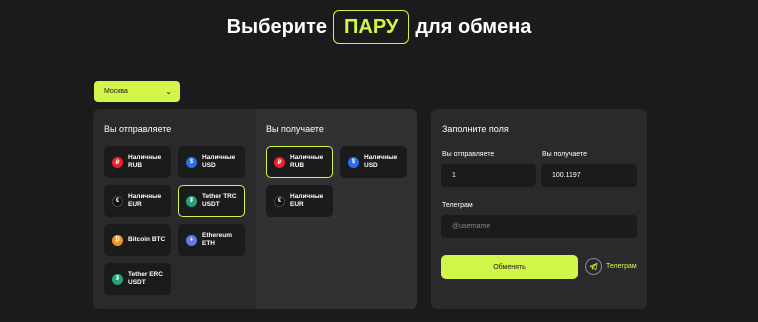 The image size is (758, 322). I want to click on send-option-rub: ₽ Наличные RUB, so click(137, 162).